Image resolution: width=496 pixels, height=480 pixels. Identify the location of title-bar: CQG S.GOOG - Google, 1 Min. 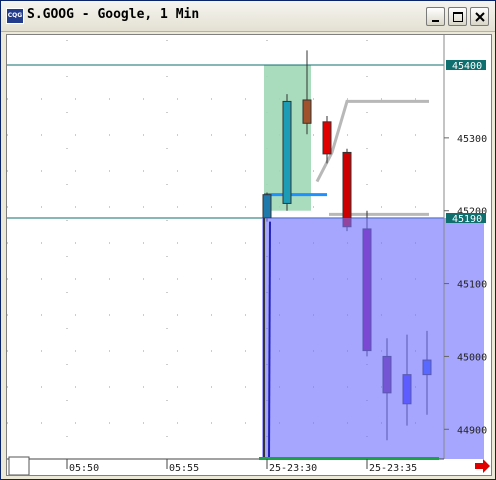
(248, 16).